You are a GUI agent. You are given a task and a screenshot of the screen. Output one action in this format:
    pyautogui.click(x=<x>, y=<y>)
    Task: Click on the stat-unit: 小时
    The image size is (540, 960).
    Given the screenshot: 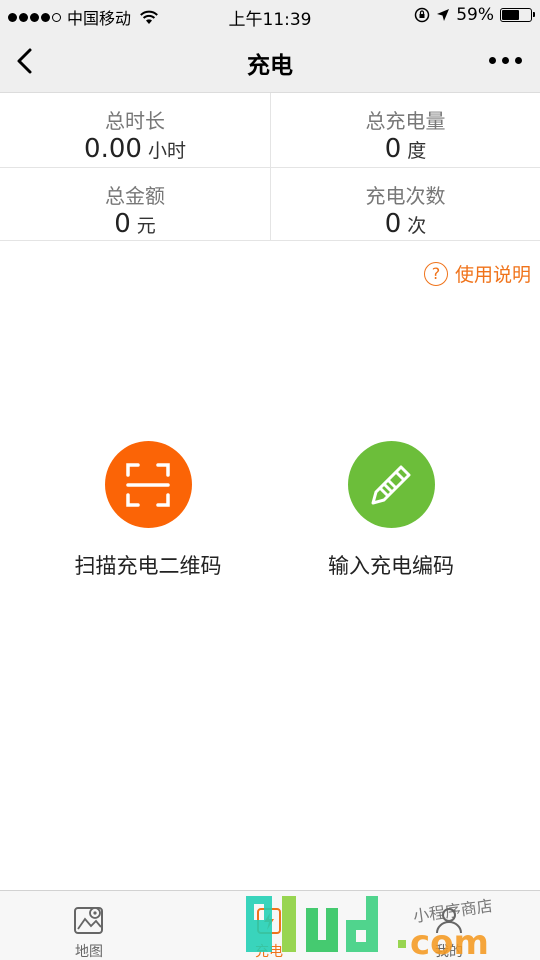 What is the action you would take?
    pyautogui.click(x=166, y=151)
    